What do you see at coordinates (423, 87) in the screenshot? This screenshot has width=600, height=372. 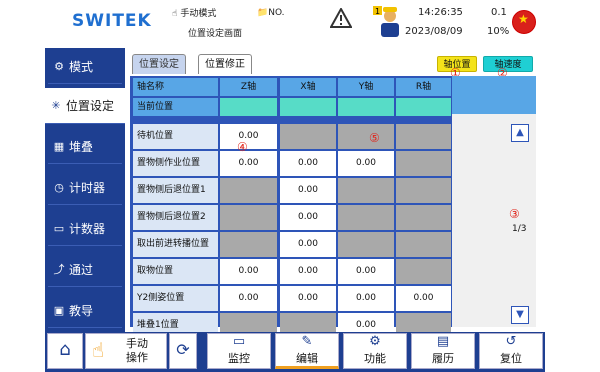 I see `column-header-r: R轴` at bounding box center [423, 87].